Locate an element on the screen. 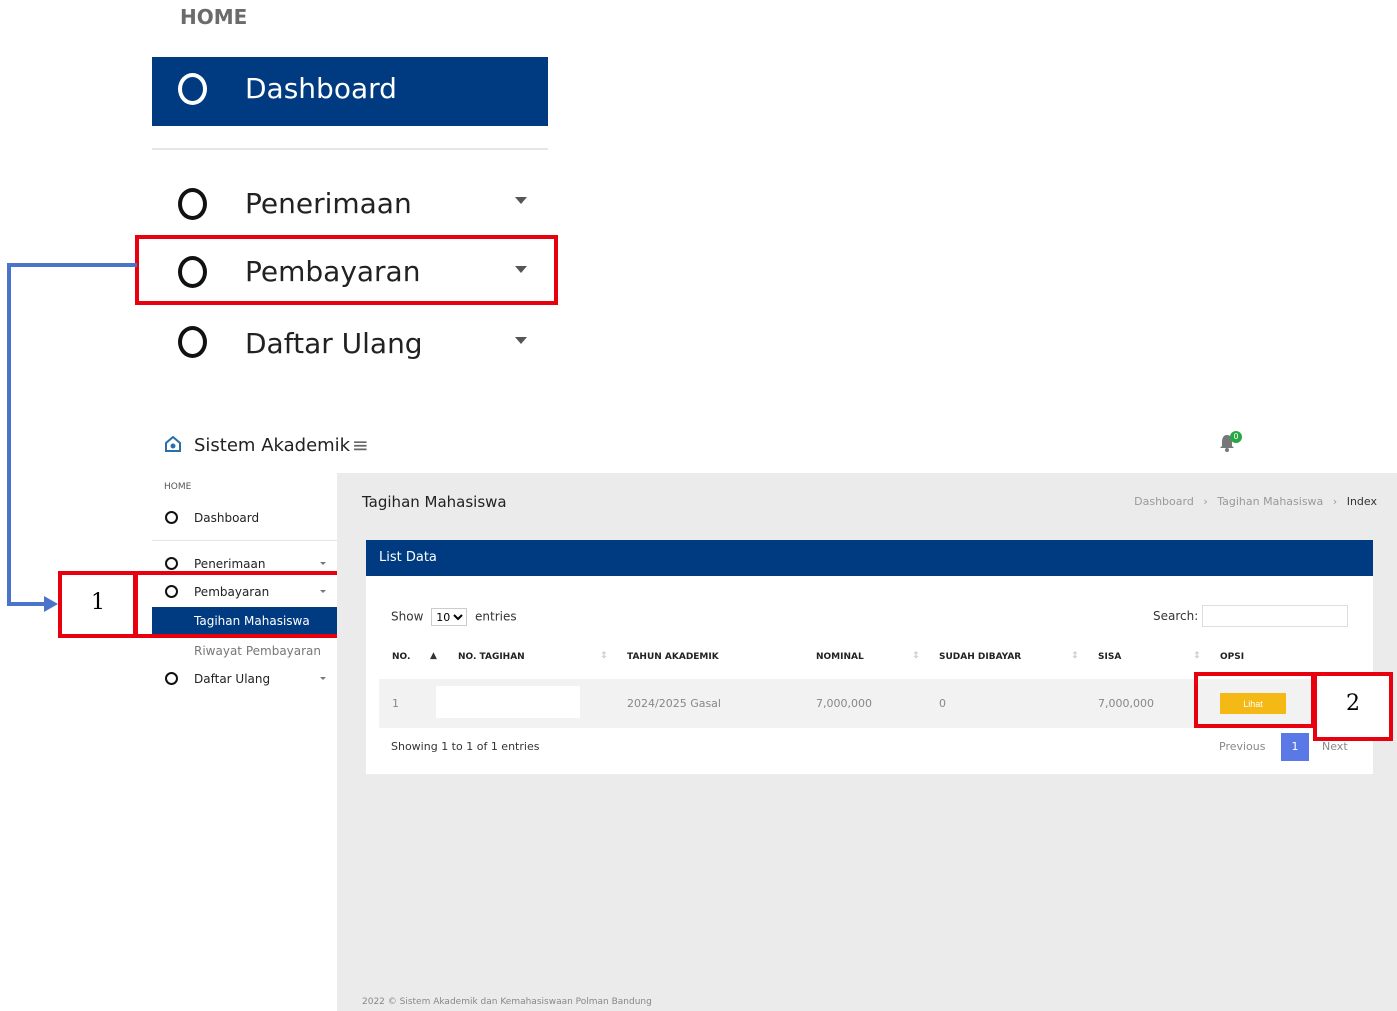  breadcrumb-link-tagihan: Tagihan Mahasiswa is located at coordinates (1270, 501).